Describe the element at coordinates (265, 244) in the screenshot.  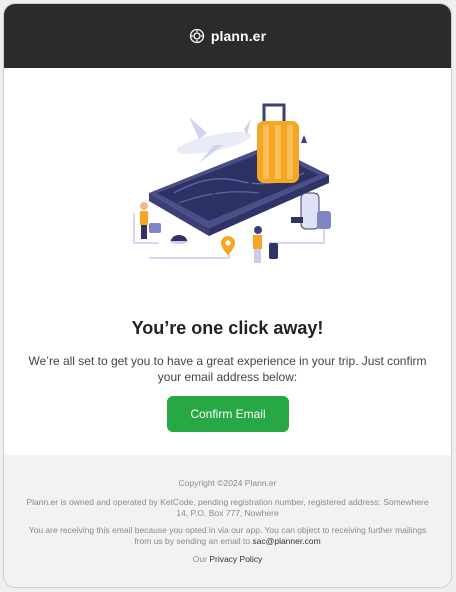
I see `traveler-right-icon` at that location.